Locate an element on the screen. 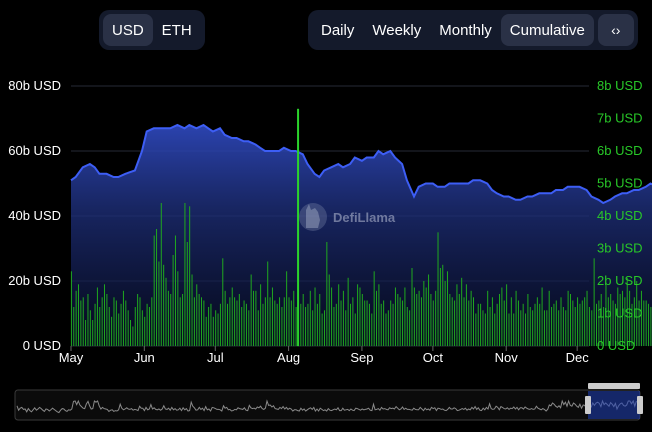  right-tick-label: 7b USD is located at coordinates (620, 118).